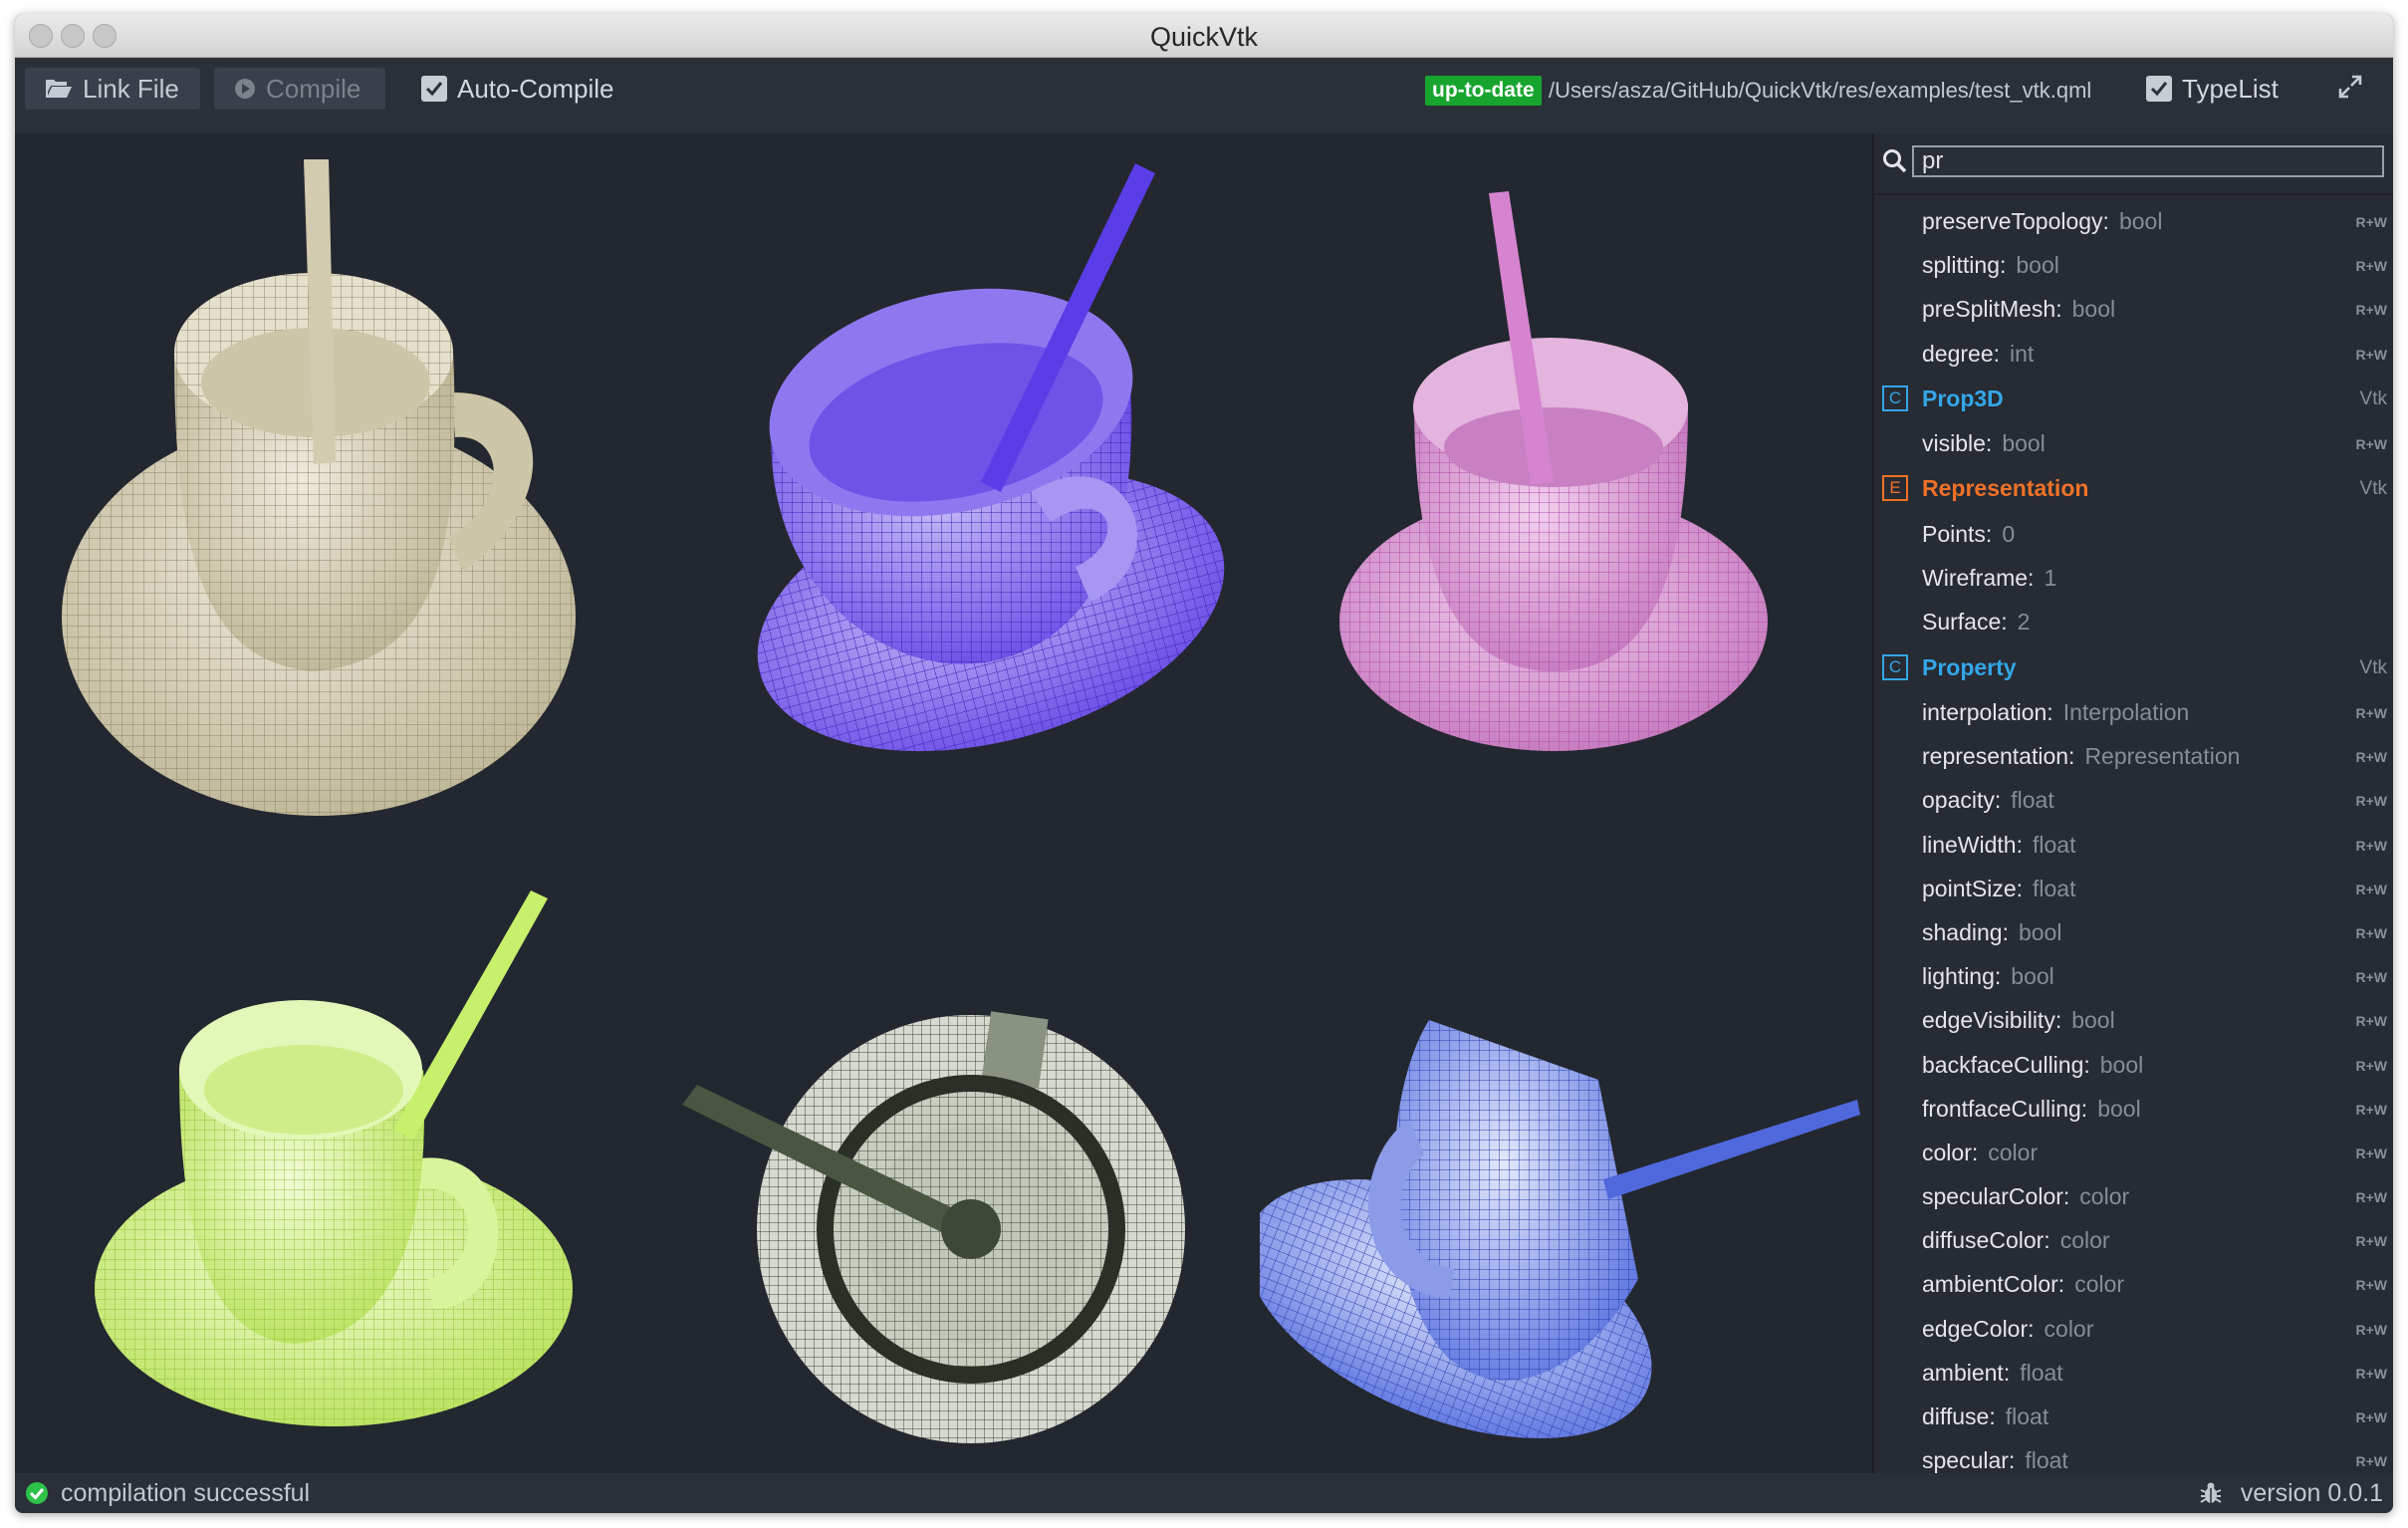 This screenshot has width=2408, height=1528. I want to click on typelist-item: Wireframe: 1, so click(2133, 578).